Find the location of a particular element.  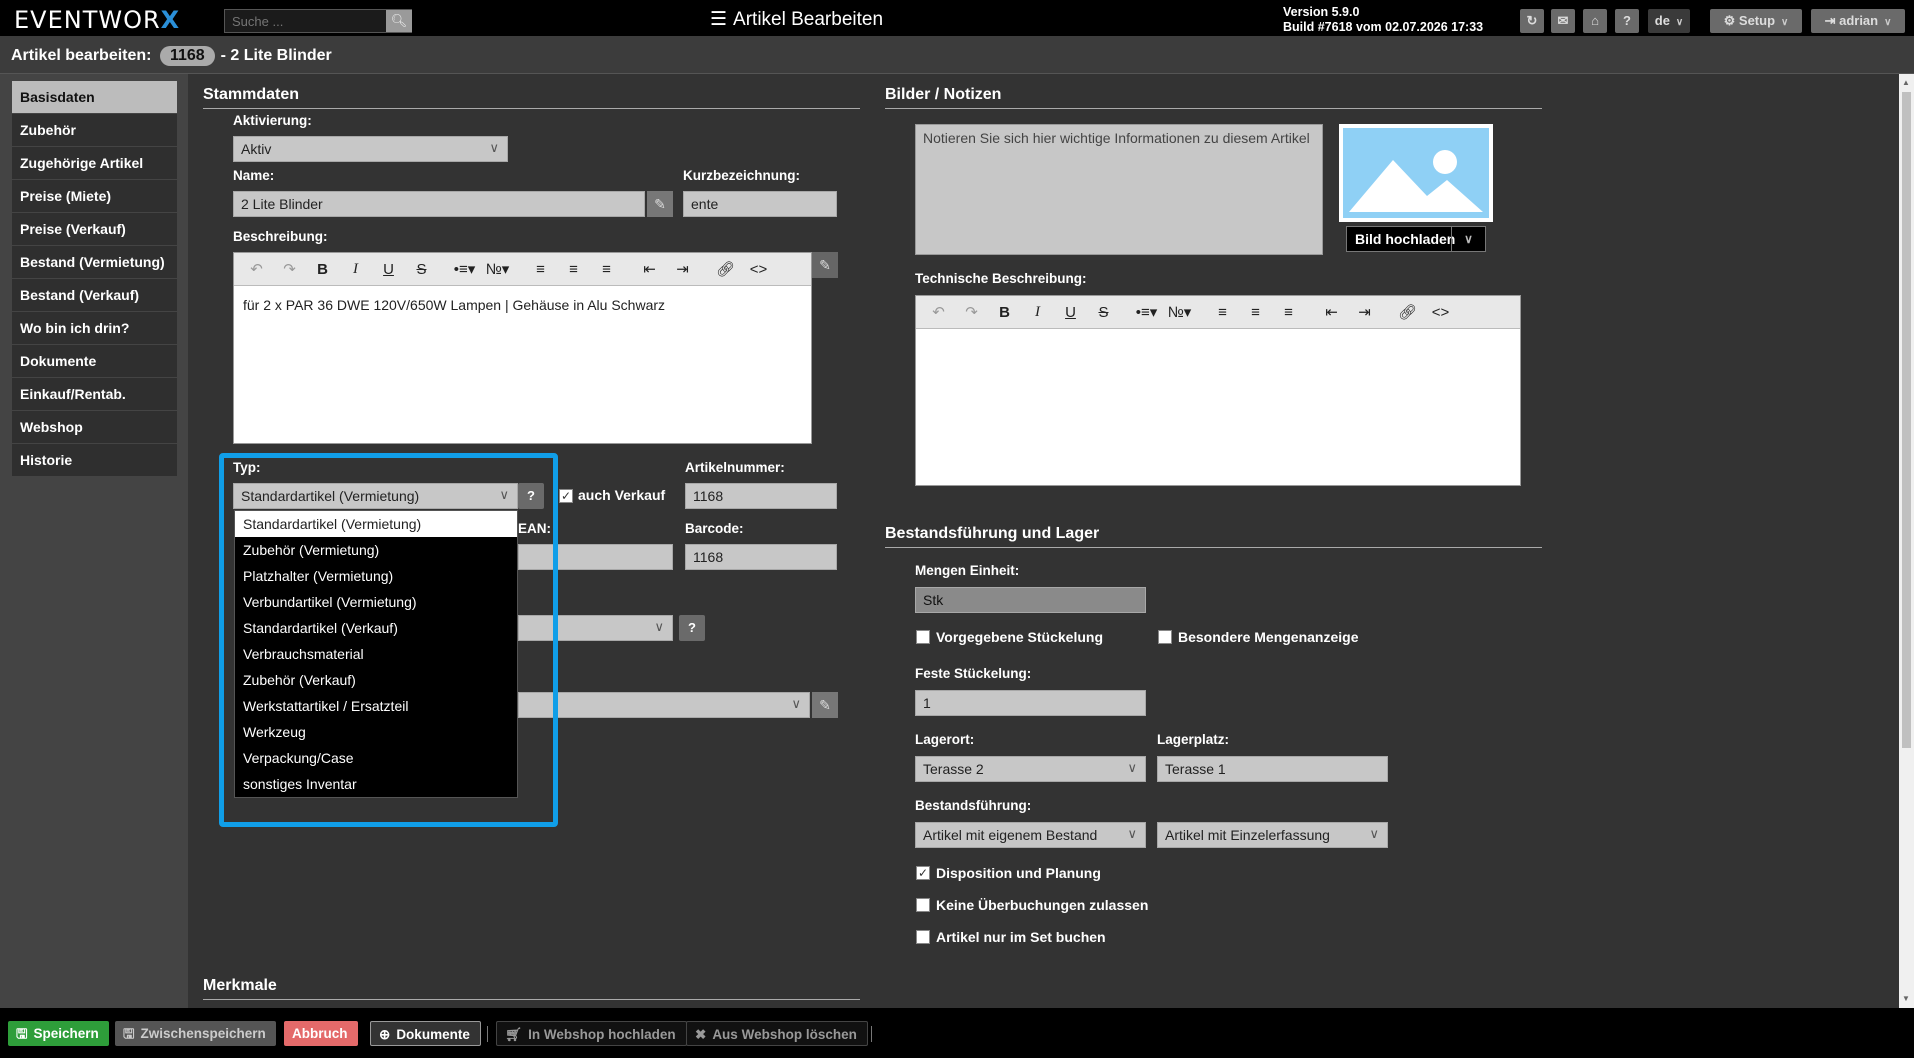

webshop-delete-button: ✖ Aus Webshop löschen is located at coordinates (777, 1033).